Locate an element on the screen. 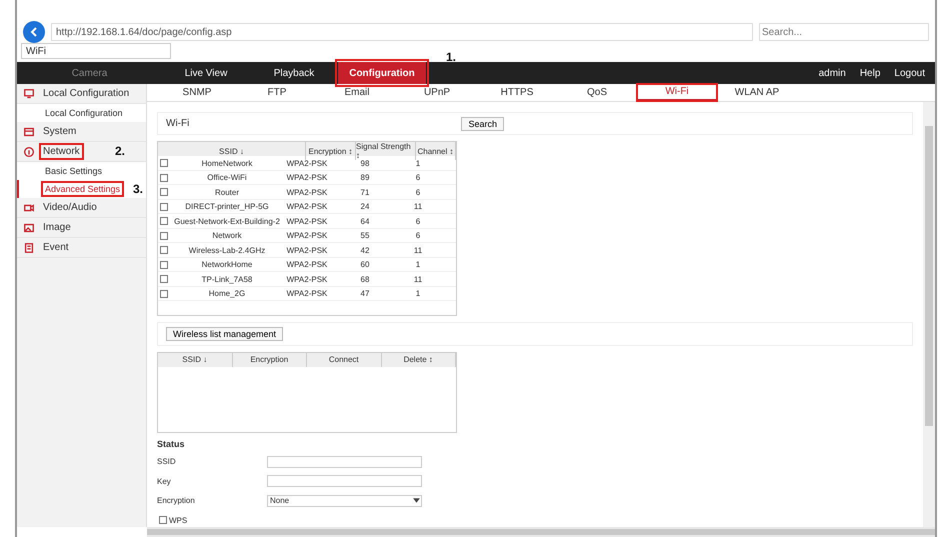 The width and height of the screenshot is (952, 537). table-cell-text: Router is located at coordinates (227, 192).